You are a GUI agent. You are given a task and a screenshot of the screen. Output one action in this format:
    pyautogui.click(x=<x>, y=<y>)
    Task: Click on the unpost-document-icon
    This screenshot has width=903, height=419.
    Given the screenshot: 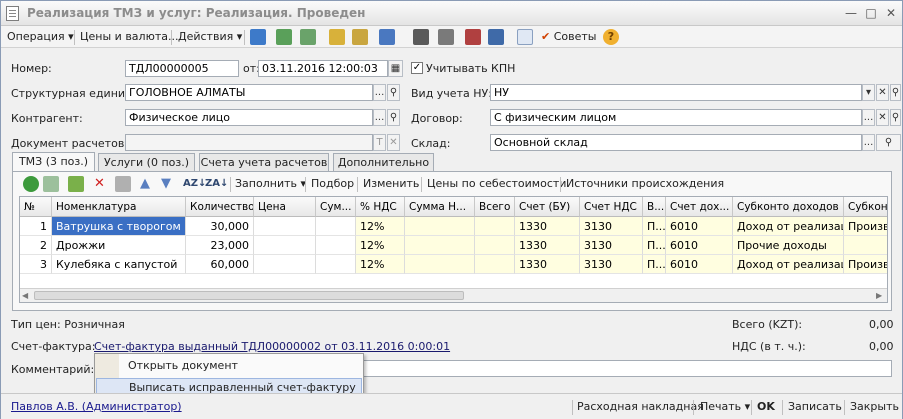 What is the action you would take?
    pyautogui.click(x=360, y=37)
    